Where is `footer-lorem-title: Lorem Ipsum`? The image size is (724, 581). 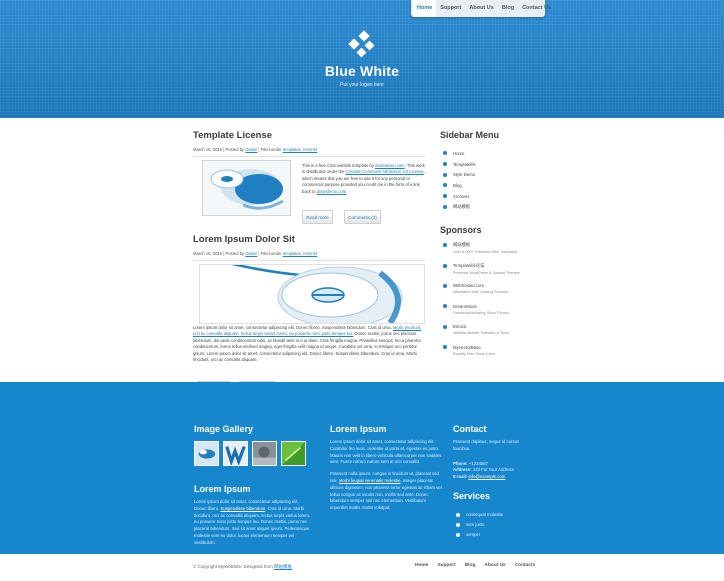
footer-lorem-title: Lorem Ipsum is located at coordinates (222, 489).